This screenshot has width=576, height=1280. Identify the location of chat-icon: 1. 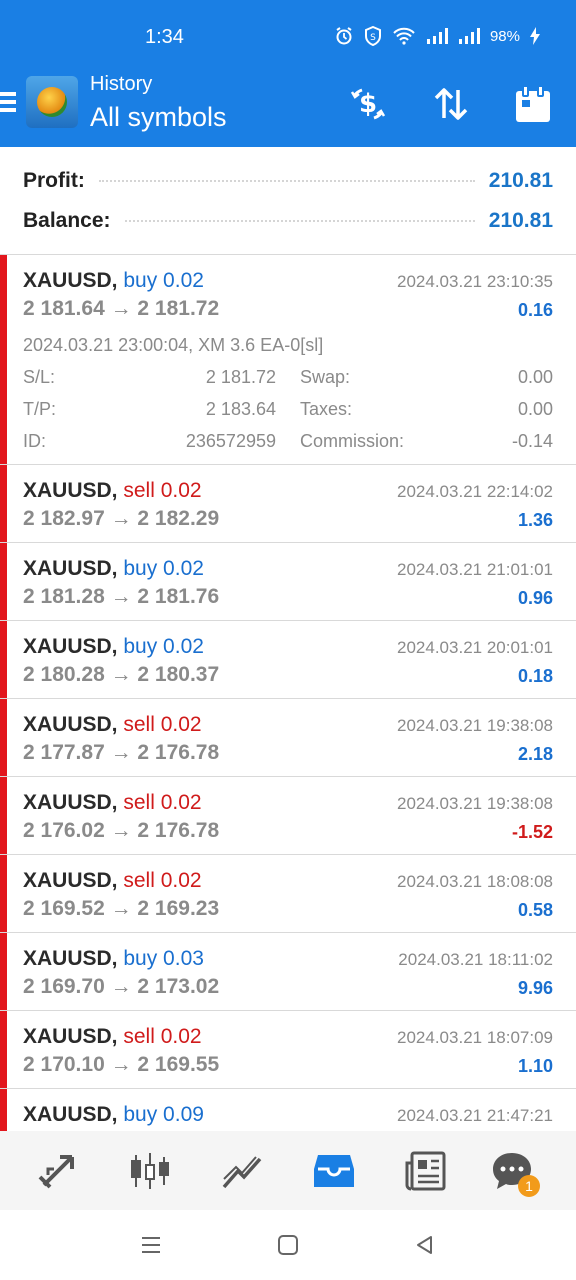
(515, 1173).